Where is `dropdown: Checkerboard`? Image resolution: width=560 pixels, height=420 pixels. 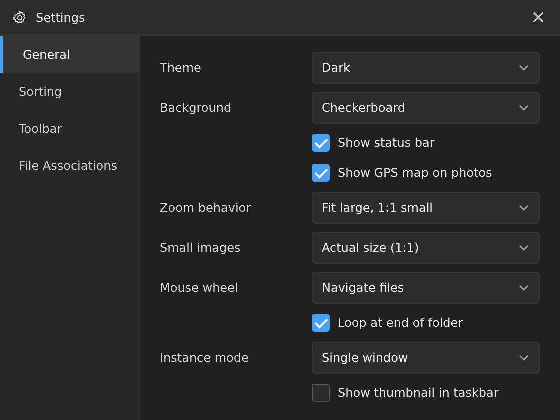
dropdown: Checkerboard is located at coordinates (426, 108).